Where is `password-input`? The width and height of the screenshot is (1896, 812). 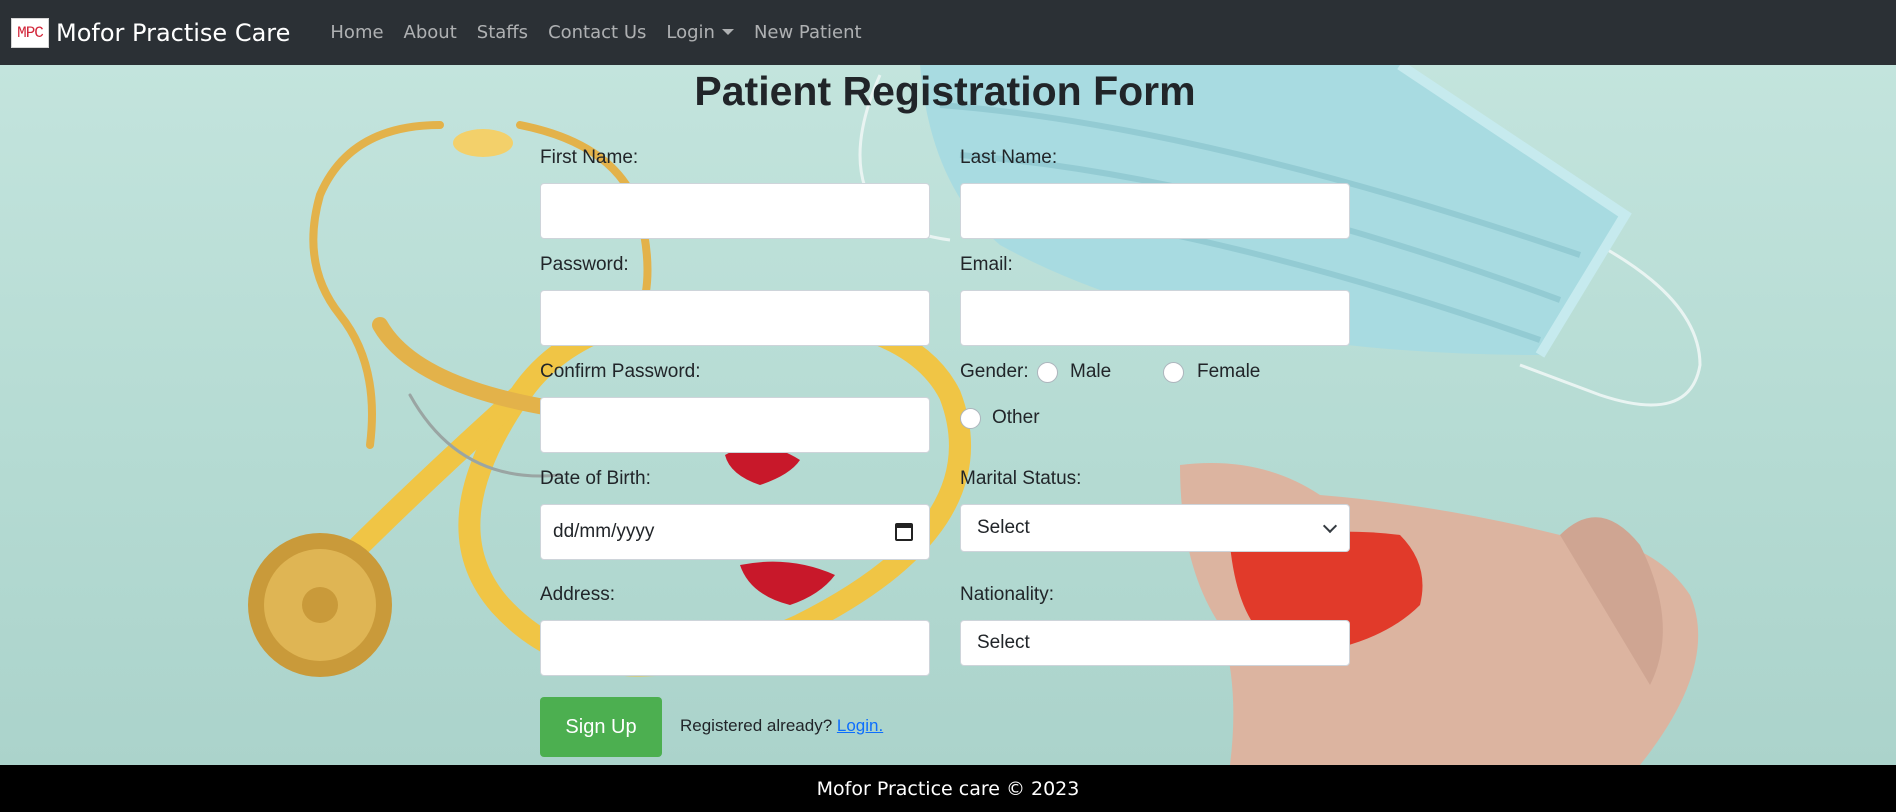
password-input is located at coordinates (735, 318).